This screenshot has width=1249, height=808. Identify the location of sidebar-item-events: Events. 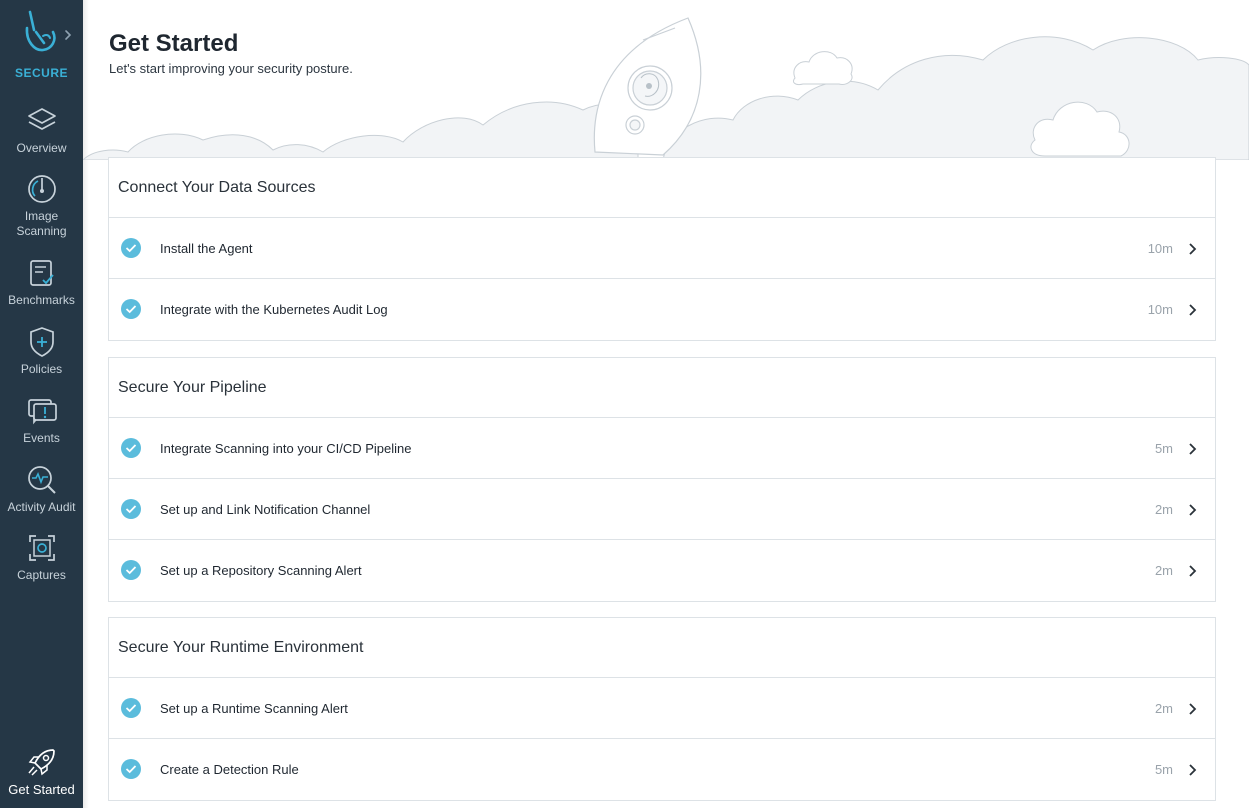
(41, 420).